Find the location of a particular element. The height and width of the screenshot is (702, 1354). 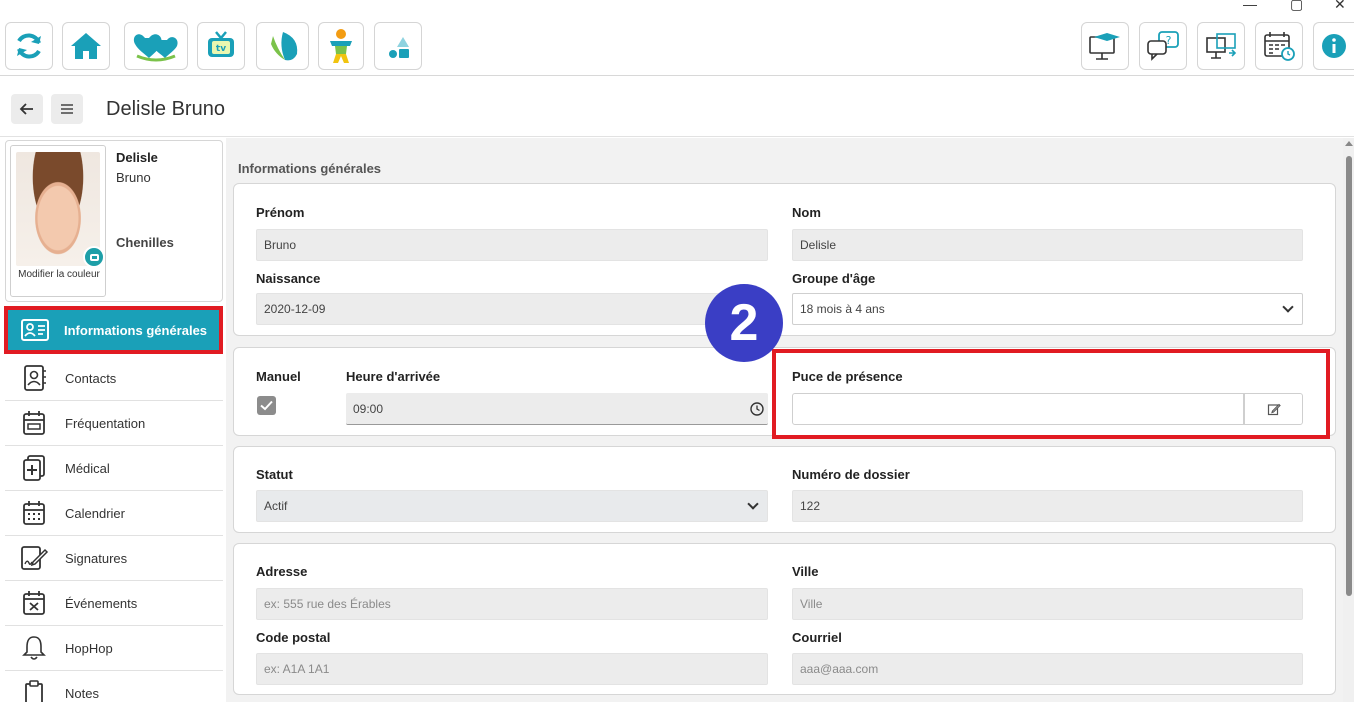

screen-sync-icon is located at coordinates (1221, 46).